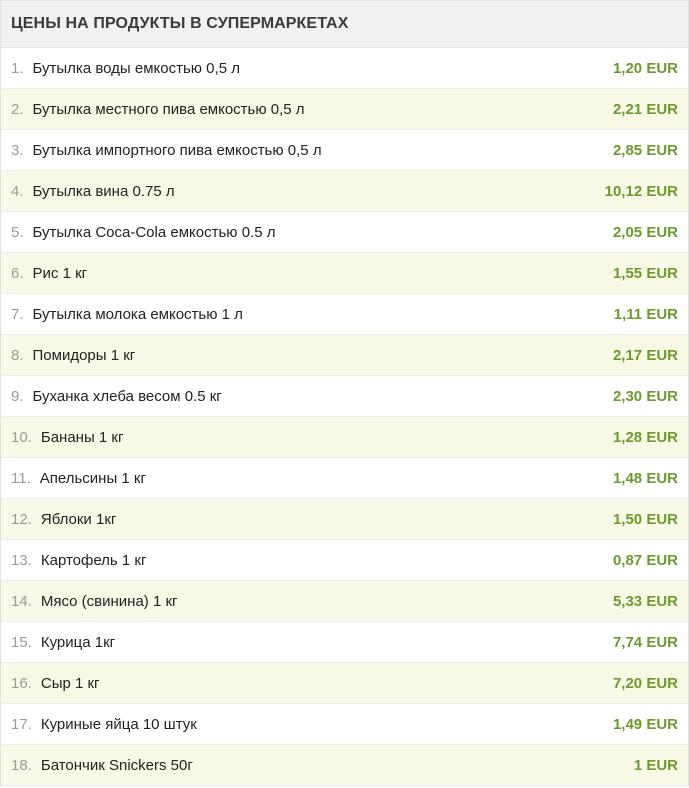  What do you see at coordinates (177, 150) in the screenshot?
I see `product-name: Бутылка импортного пива емкостью 0,5 л` at bounding box center [177, 150].